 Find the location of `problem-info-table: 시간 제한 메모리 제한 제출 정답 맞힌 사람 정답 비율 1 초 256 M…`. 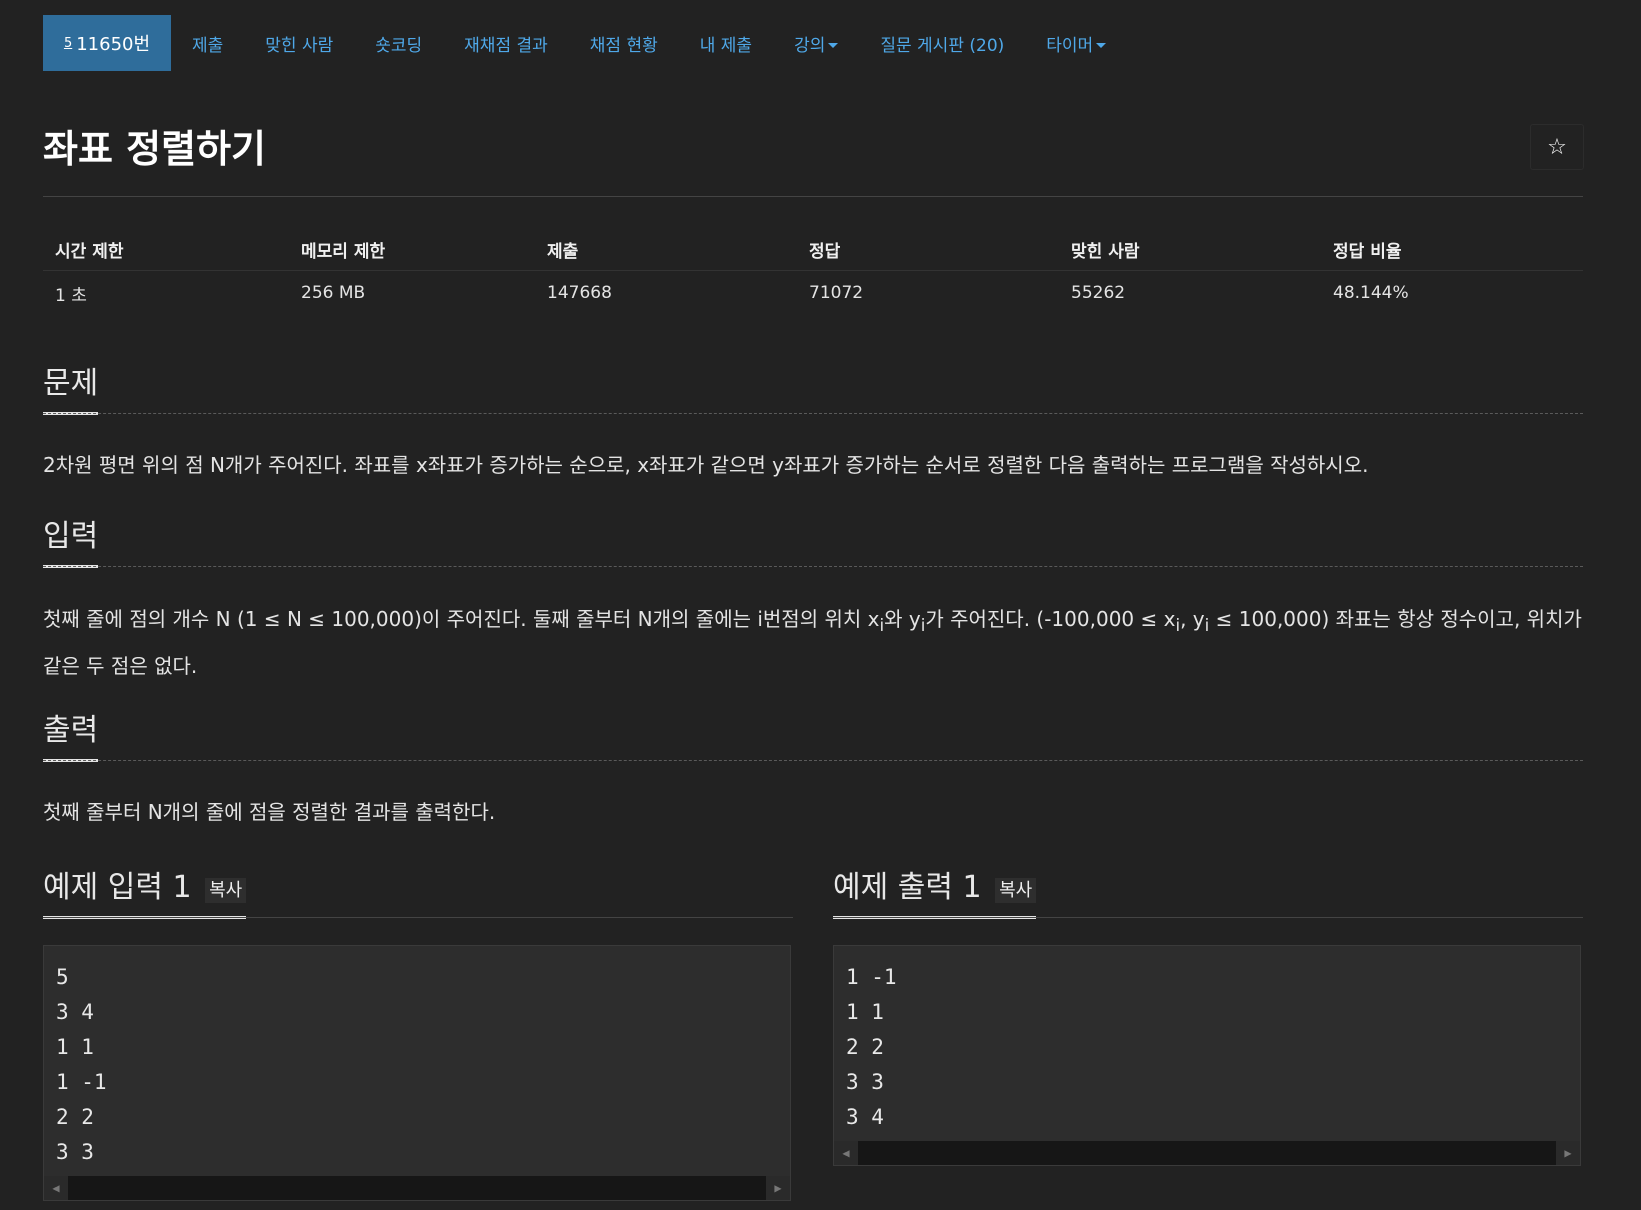

problem-info-table: 시간 제한 메모리 제한 제출 정답 맞힌 사람 정답 비율 1 초 256 M… is located at coordinates (813, 271).